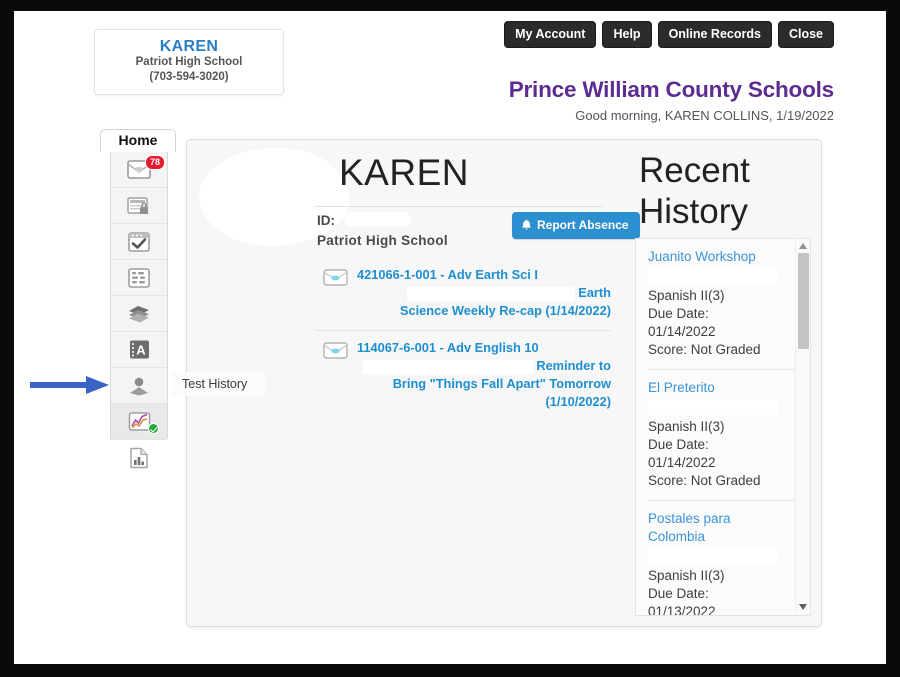 This screenshot has height=677, width=900. I want to click on recent-history-scrollbar, so click(802, 427).